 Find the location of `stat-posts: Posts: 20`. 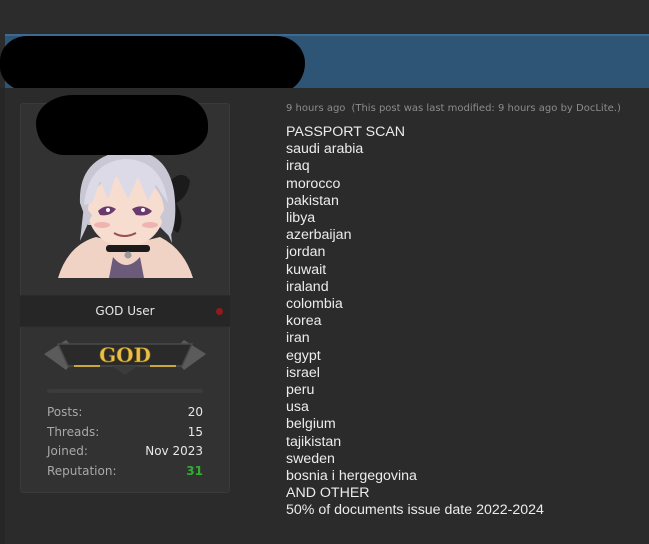

stat-posts: Posts: 20 is located at coordinates (125, 413).